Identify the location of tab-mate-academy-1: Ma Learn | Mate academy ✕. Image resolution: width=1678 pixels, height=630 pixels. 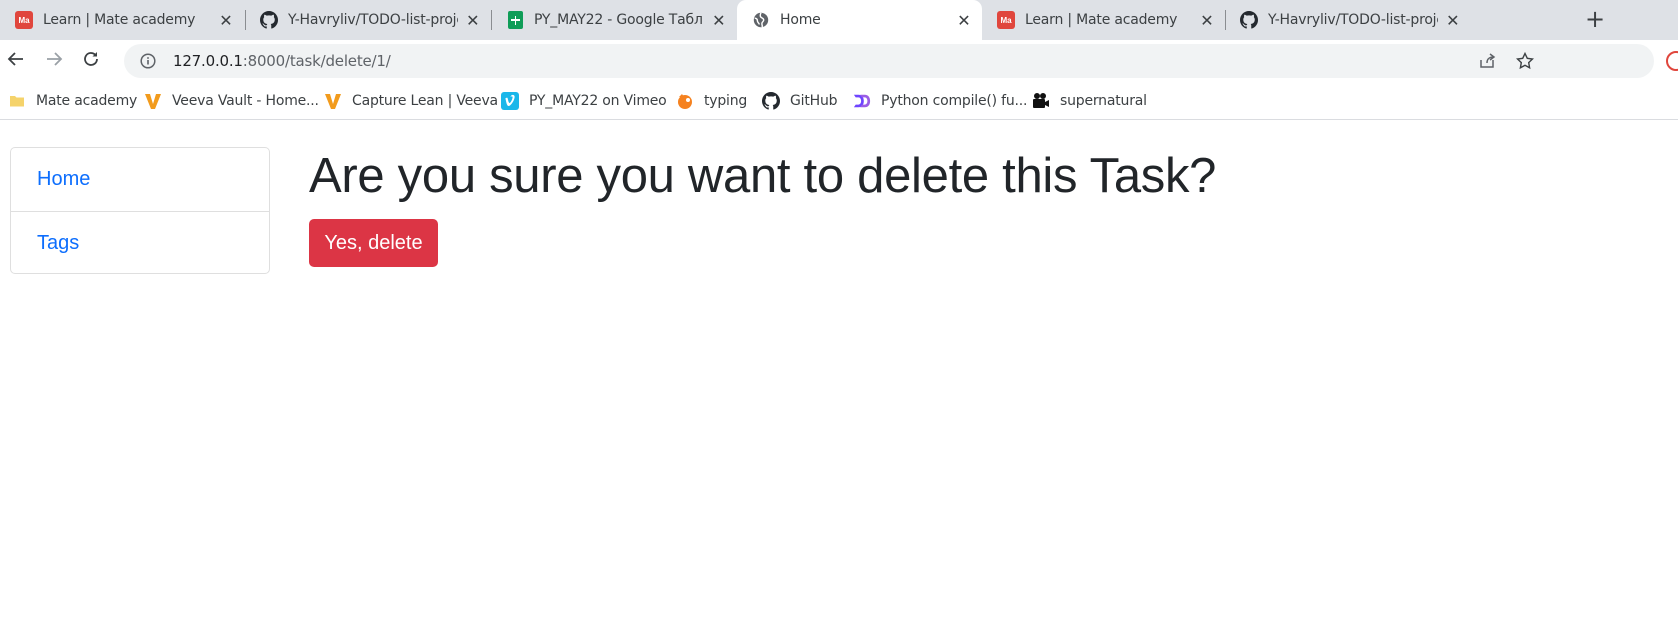
(122, 20).